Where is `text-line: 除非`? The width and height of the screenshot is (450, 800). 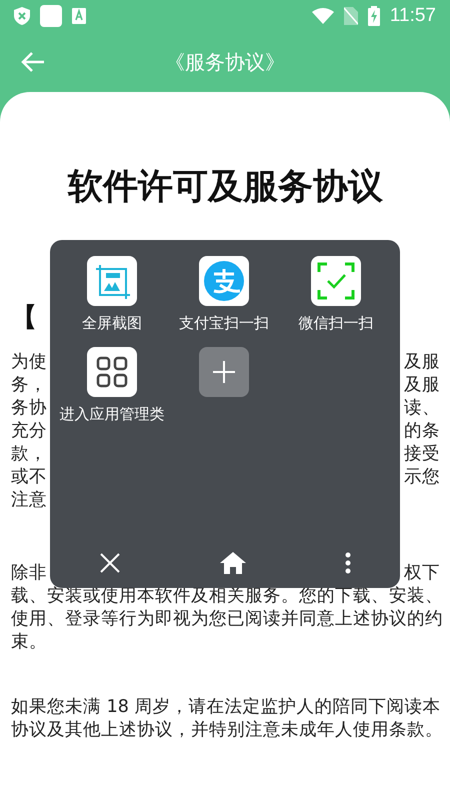 text-line: 除非 is located at coordinates (29, 573).